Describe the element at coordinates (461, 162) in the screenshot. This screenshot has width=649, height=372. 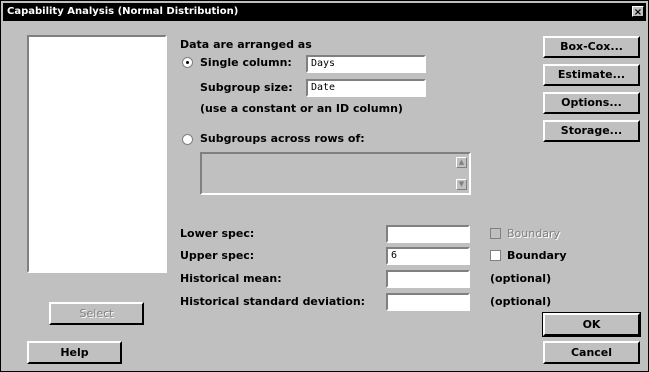
I see `scroll-up-icon: ▲` at that location.